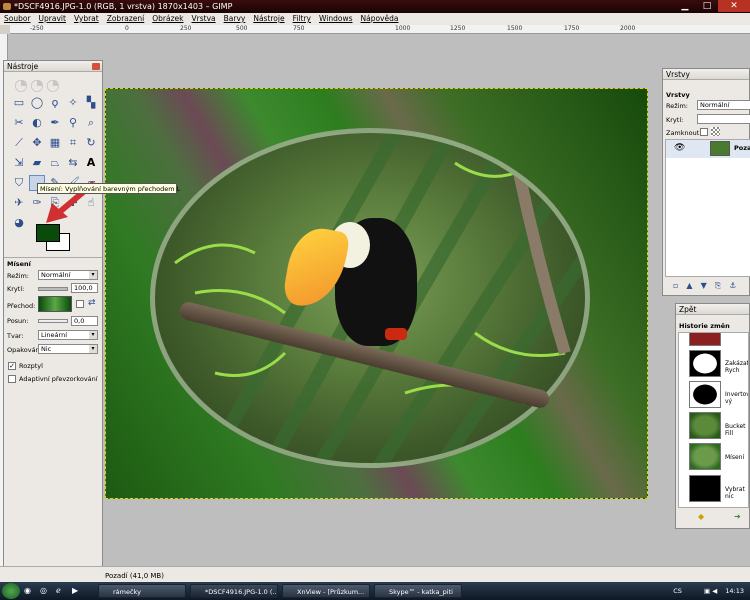  Describe the element at coordinates (68, 349) in the screenshot. I see `repeat-select: Nic ▾` at that location.